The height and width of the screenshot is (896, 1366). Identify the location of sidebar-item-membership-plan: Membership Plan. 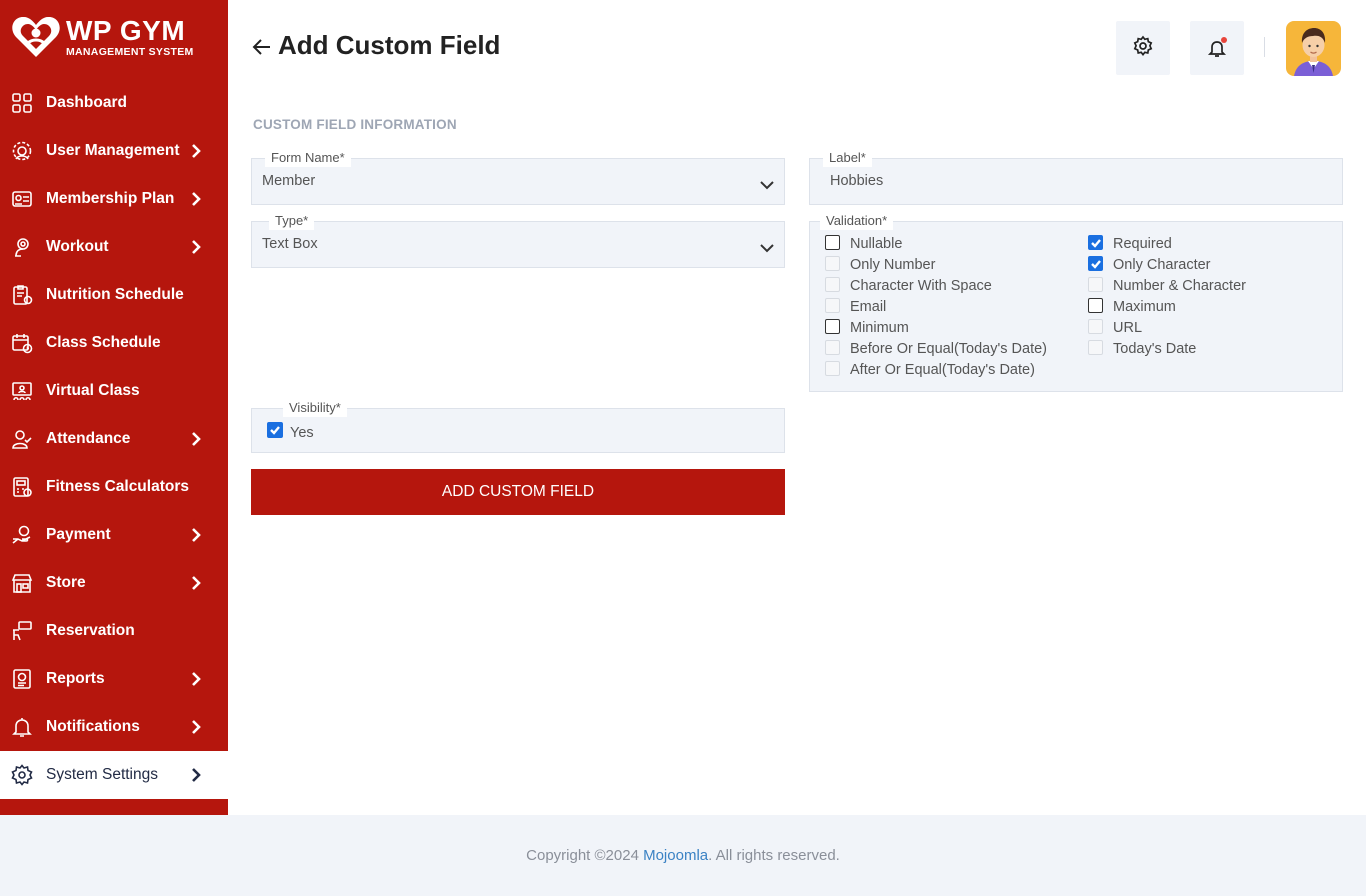
(114, 199).